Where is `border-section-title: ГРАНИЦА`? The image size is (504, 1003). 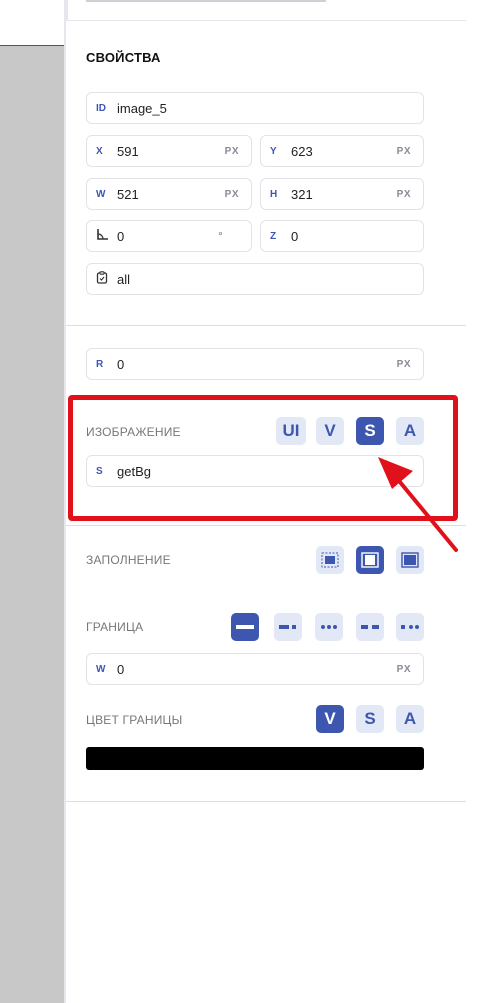
border-section-title: ГРАНИЦА is located at coordinates (115, 627).